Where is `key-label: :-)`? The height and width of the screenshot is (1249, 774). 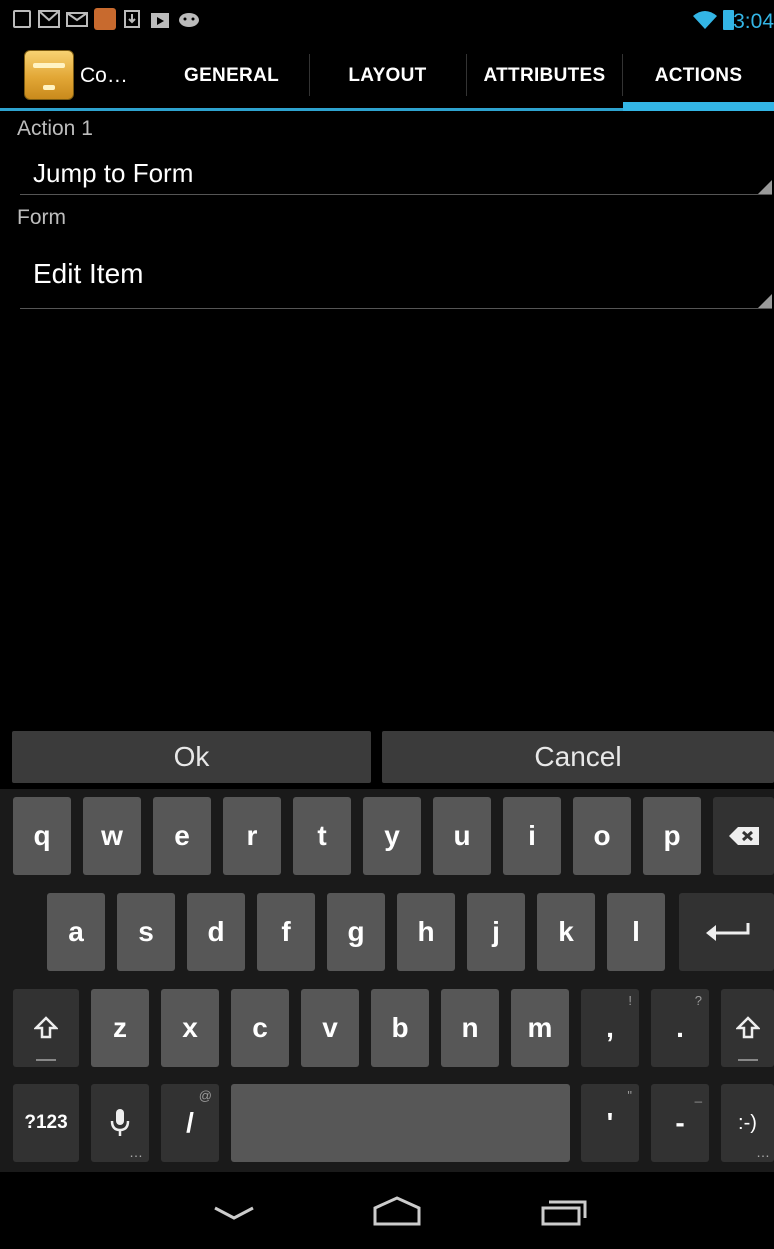 key-label: :-) is located at coordinates (747, 1122).